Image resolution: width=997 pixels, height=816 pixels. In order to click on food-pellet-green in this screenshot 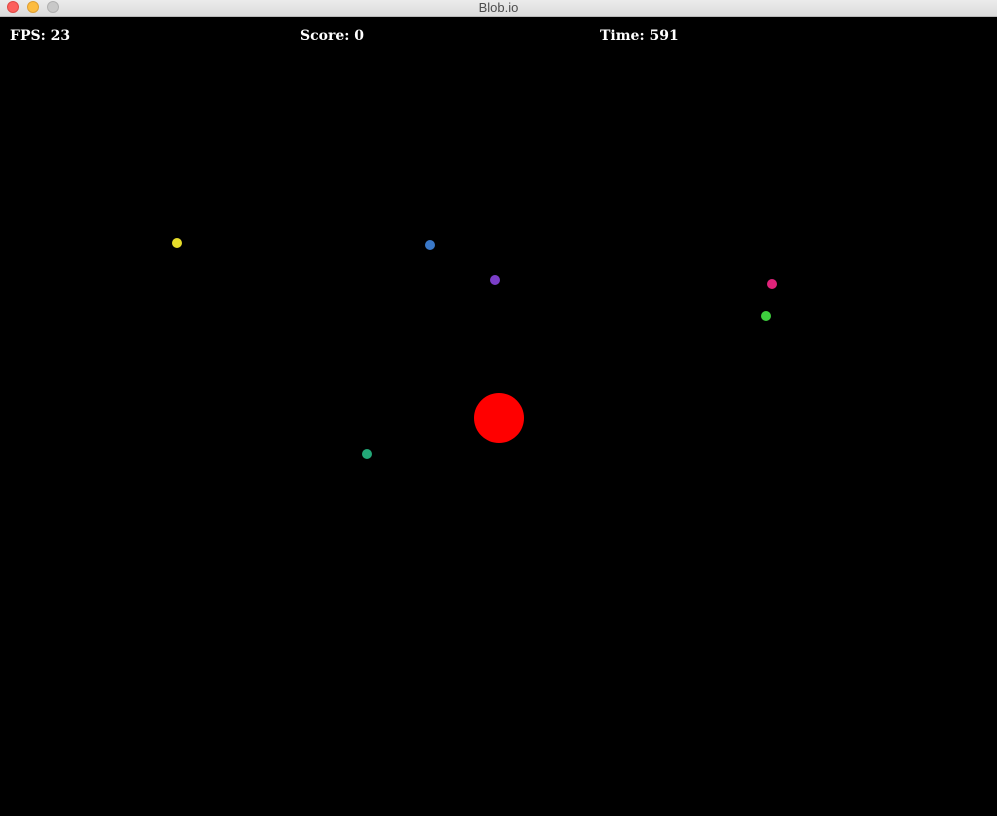, I will do `click(766, 316)`.